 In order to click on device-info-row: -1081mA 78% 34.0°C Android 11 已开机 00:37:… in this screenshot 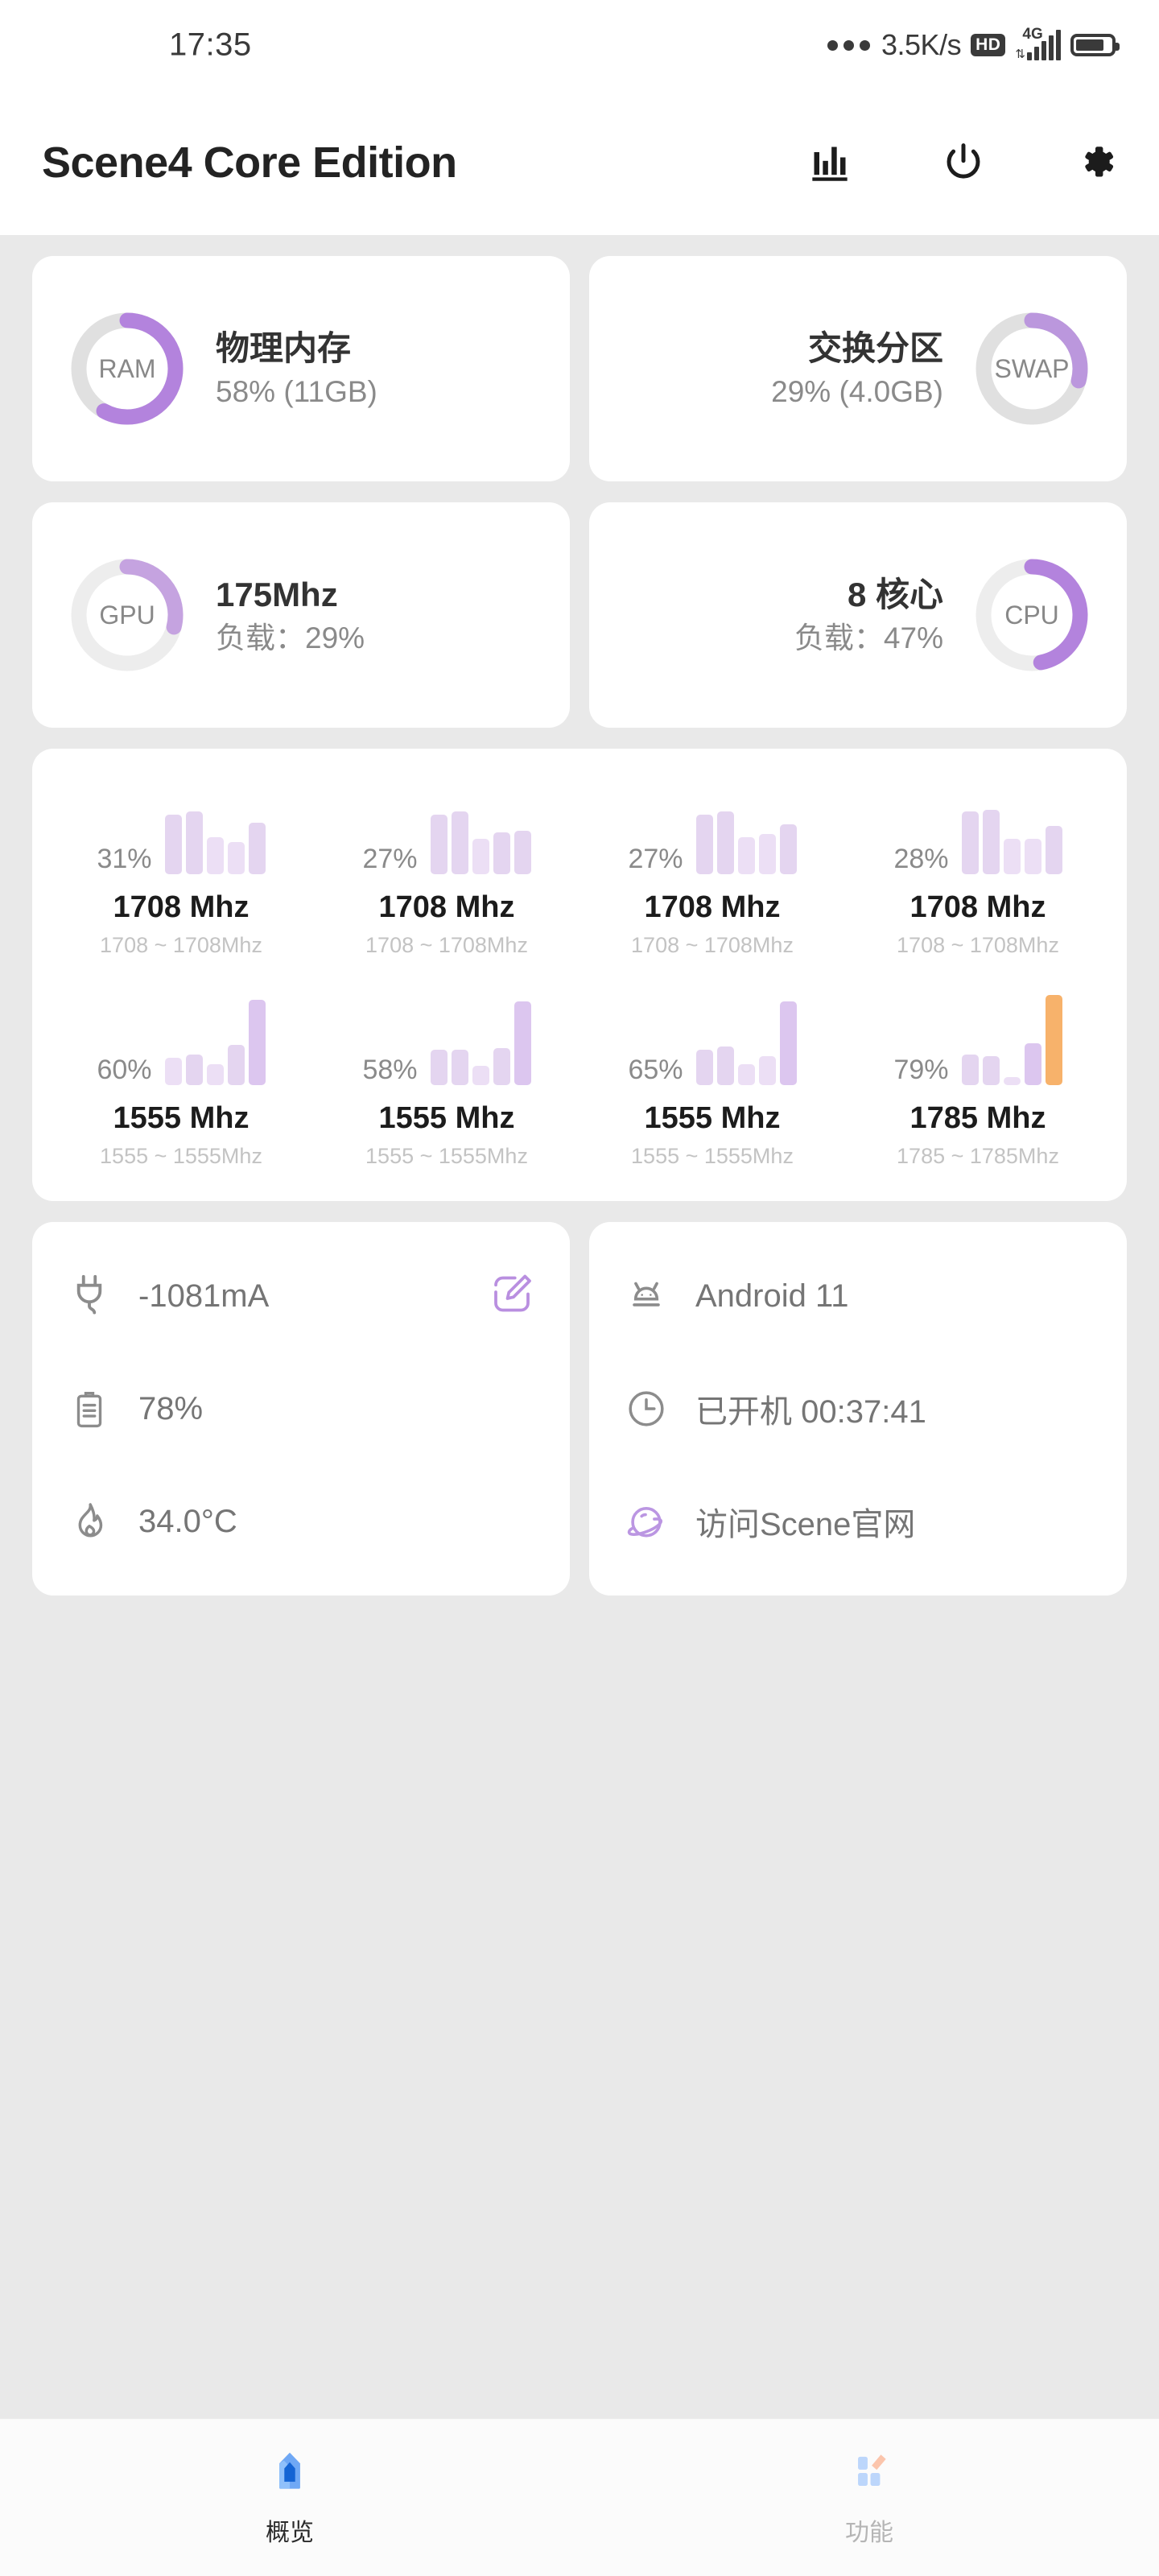, I will do `click(579, 1409)`.